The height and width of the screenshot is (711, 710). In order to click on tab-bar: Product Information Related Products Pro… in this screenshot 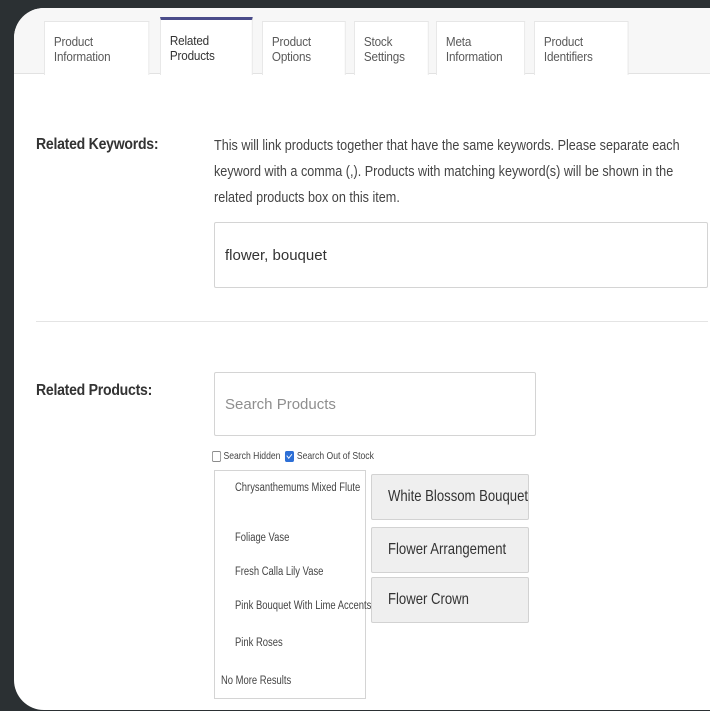, I will do `click(362, 41)`.